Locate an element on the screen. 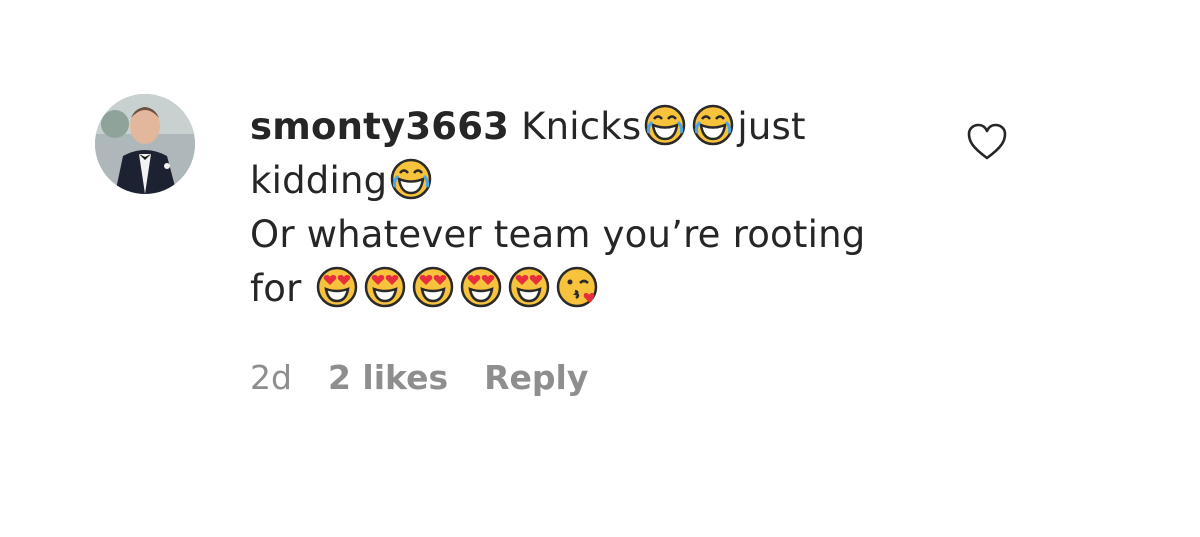  comment-text: kidding is located at coordinates (319, 180).